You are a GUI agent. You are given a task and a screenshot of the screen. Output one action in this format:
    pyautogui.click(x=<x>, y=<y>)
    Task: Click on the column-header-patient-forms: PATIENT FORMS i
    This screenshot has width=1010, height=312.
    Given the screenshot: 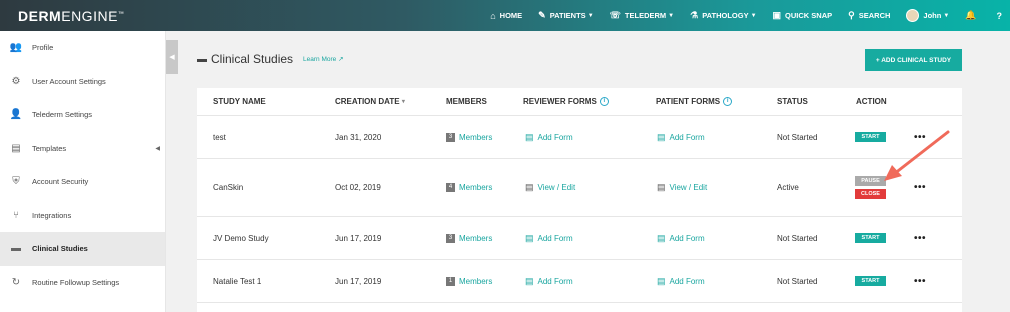 What is the action you would take?
    pyautogui.click(x=694, y=101)
    